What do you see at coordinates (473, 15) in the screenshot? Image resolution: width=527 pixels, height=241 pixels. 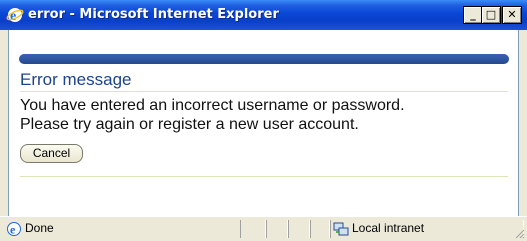 I see `minimize-button: _` at bounding box center [473, 15].